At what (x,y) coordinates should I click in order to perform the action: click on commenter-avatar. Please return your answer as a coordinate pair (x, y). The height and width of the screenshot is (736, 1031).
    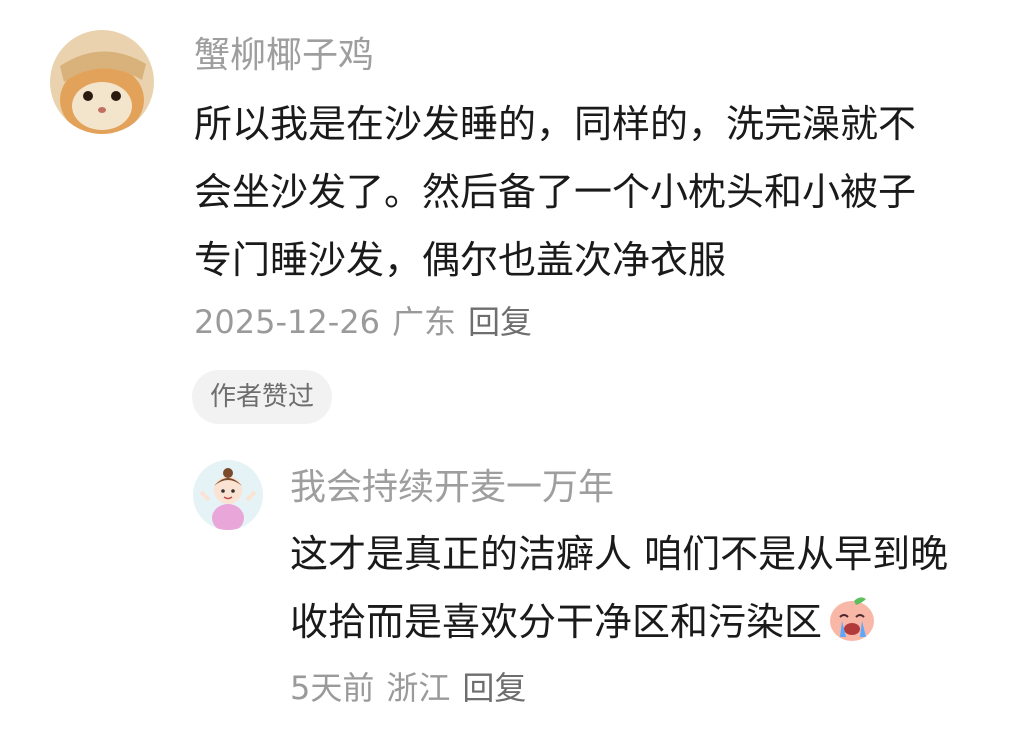
    Looking at the image, I should click on (102, 82).